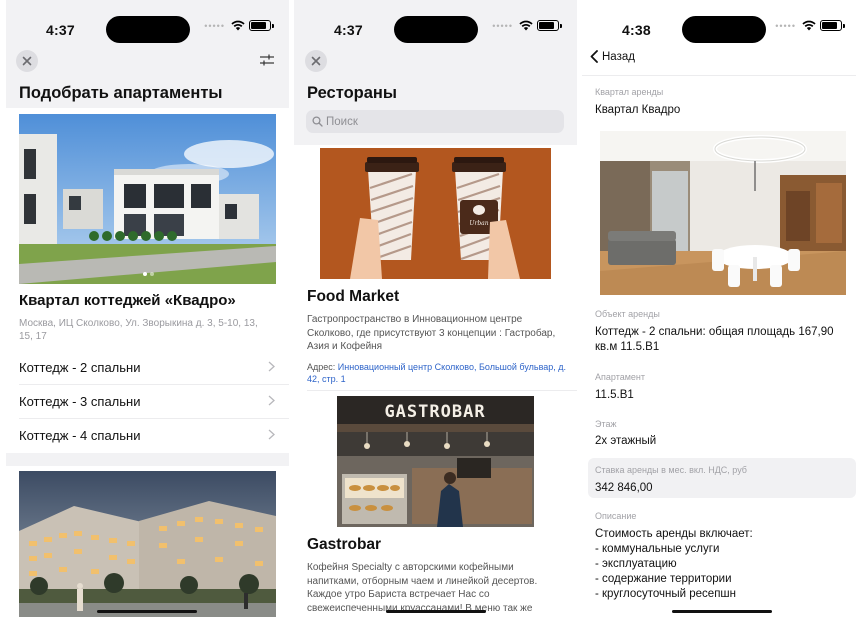 This screenshot has height=617, width=856. What do you see at coordinates (674, 534) in the screenshot?
I see `description-line: Стоимость аренды включает:` at bounding box center [674, 534].